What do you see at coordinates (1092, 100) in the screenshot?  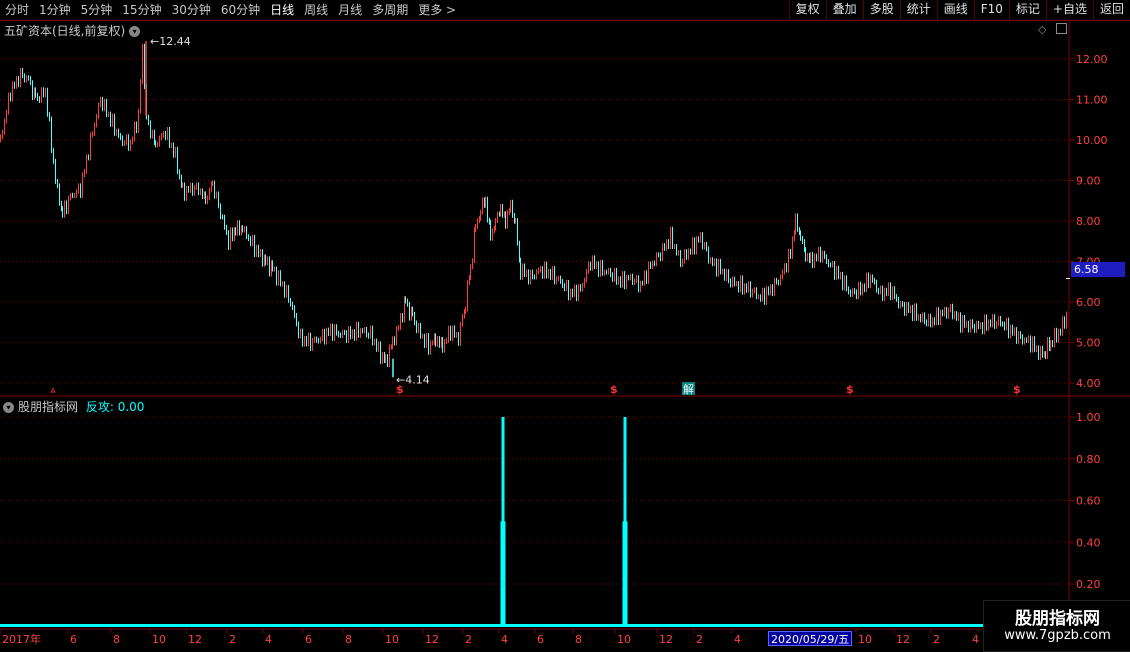 I see `price-axis-label: 11.00` at bounding box center [1092, 100].